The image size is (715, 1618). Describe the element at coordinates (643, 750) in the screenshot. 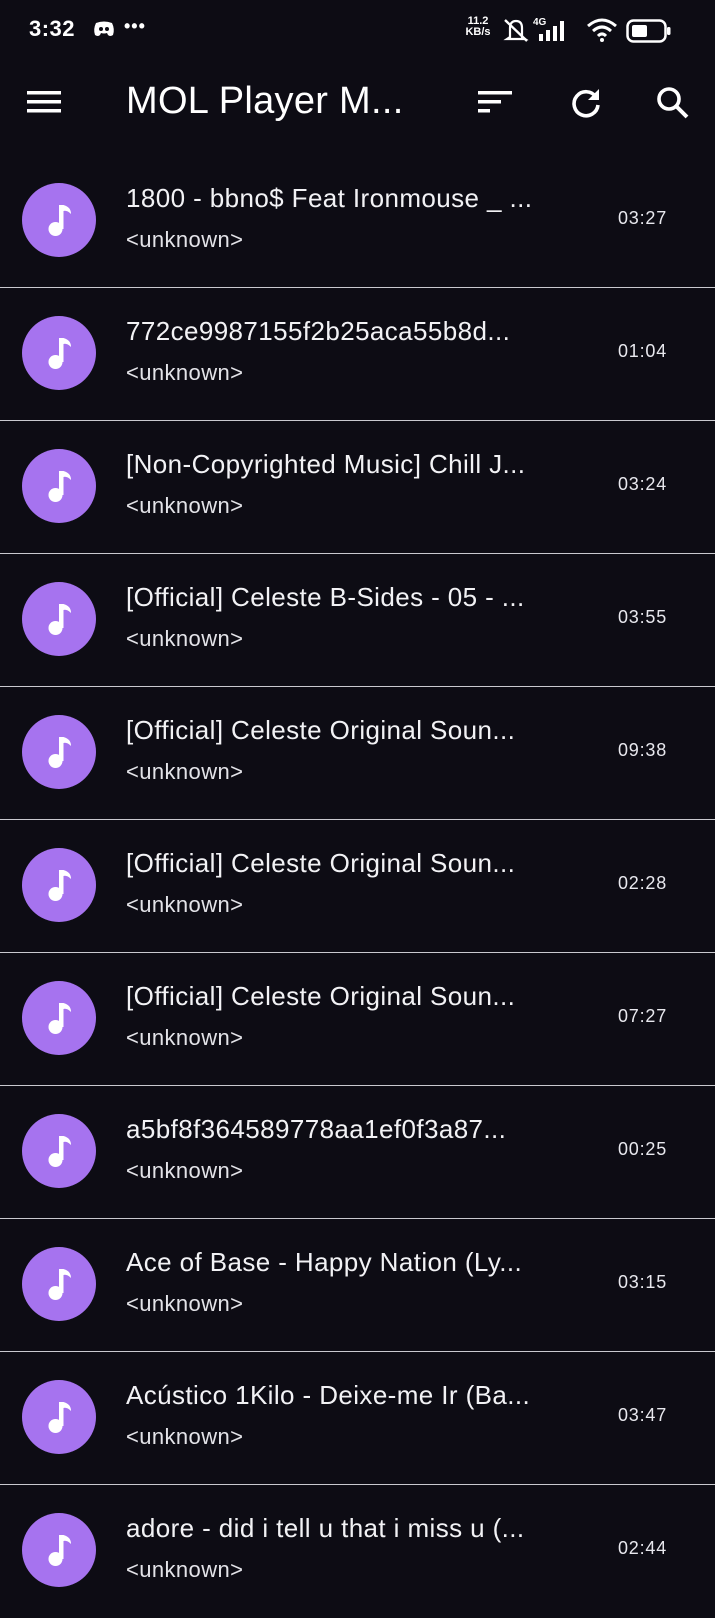

I see `song-duration: 09:38` at that location.